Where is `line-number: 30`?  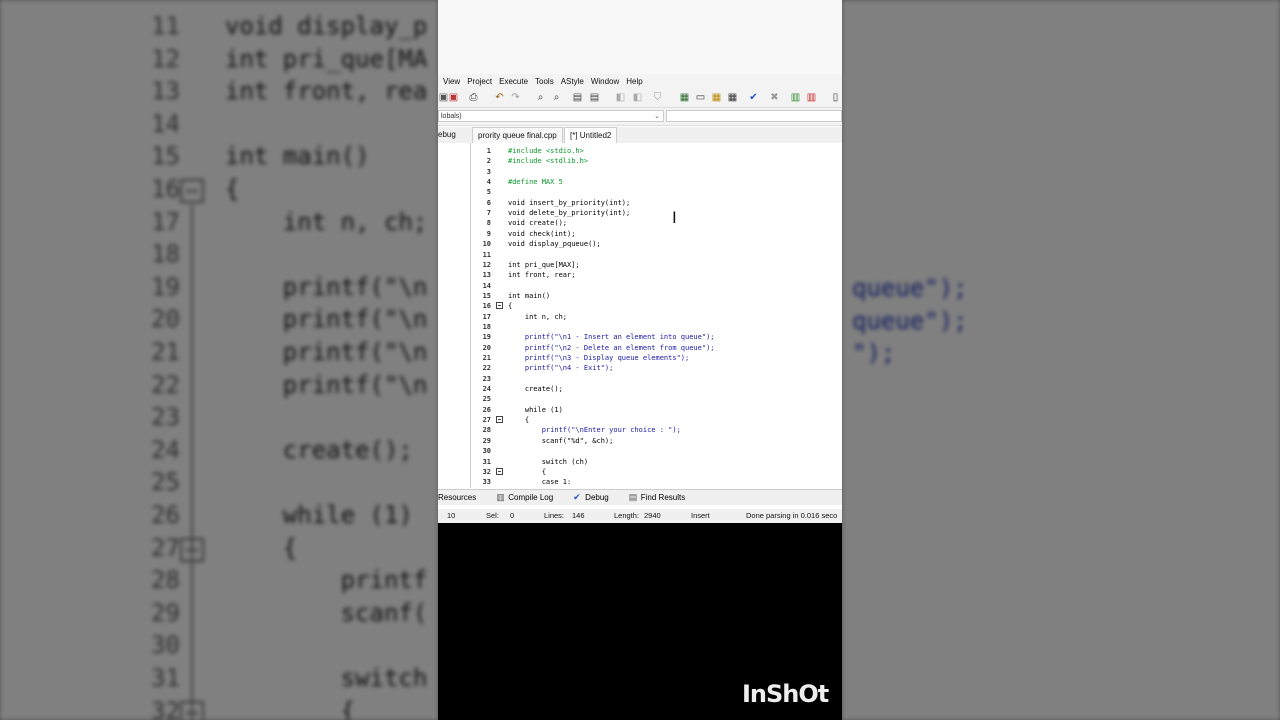
line-number: 30 is located at coordinates (486, 451).